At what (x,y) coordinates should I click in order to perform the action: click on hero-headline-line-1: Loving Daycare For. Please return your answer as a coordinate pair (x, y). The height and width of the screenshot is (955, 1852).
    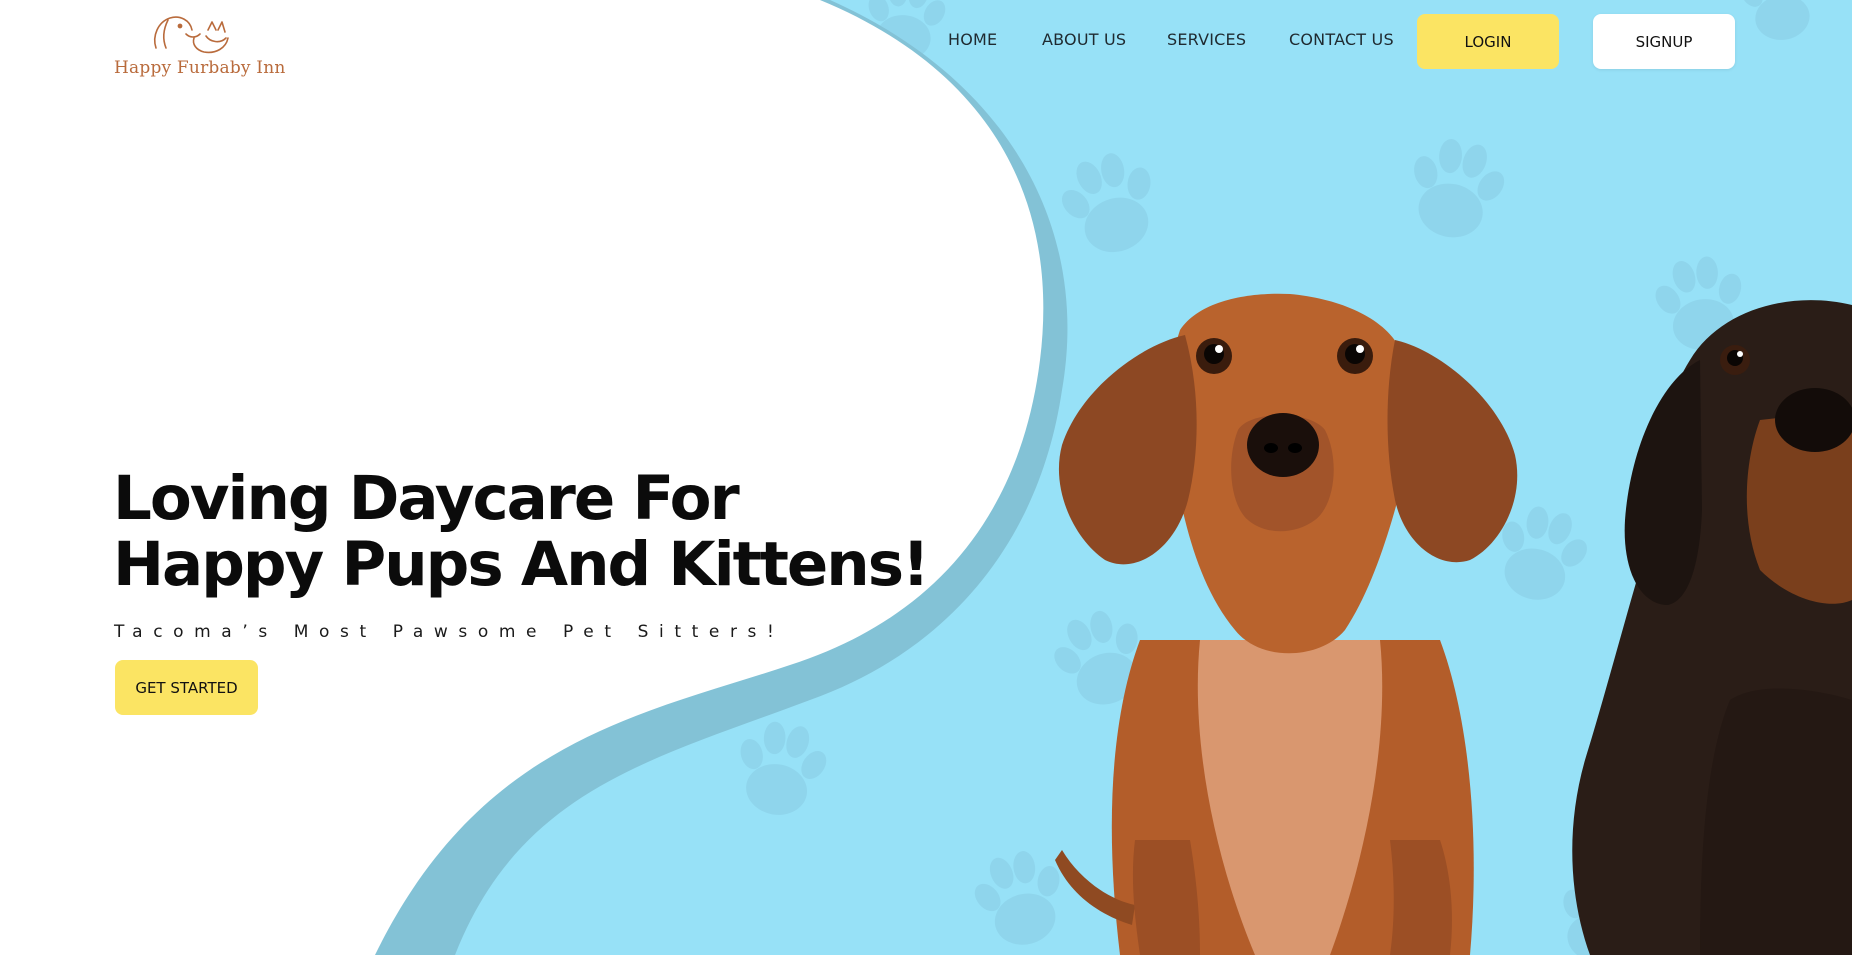
    Looking at the image, I should click on (426, 498).